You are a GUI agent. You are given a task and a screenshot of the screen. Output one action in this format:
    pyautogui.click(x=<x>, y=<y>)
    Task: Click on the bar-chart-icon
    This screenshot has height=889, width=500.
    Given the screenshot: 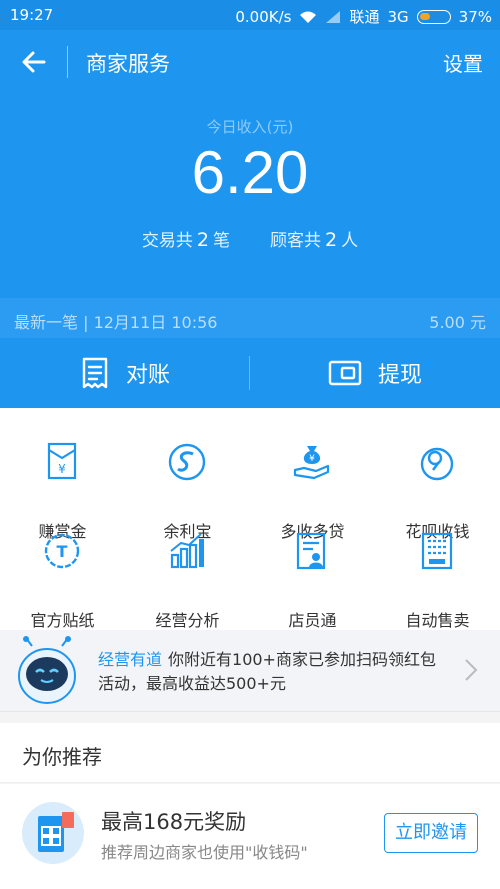 What is the action you would take?
    pyautogui.click(x=187, y=551)
    